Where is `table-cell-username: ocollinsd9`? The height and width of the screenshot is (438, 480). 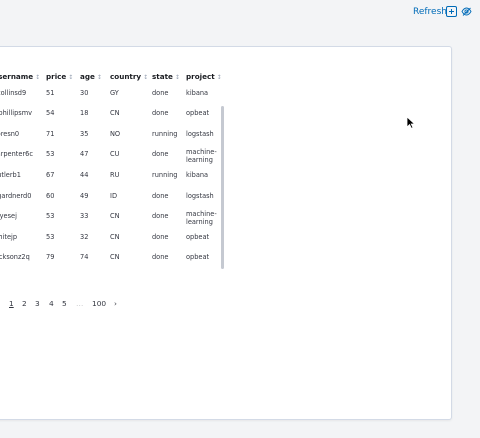 table-cell-username: ocollinsd9 is located at coordinates (13, 93).